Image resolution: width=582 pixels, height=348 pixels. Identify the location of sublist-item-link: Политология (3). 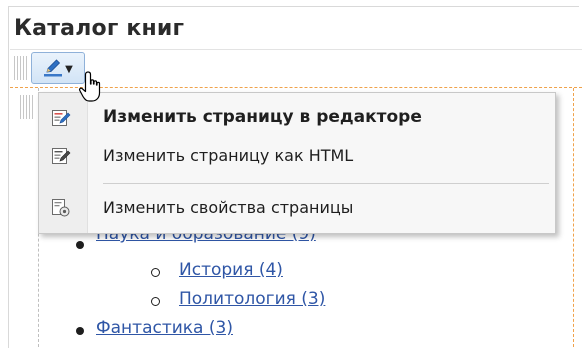
(252, 299).